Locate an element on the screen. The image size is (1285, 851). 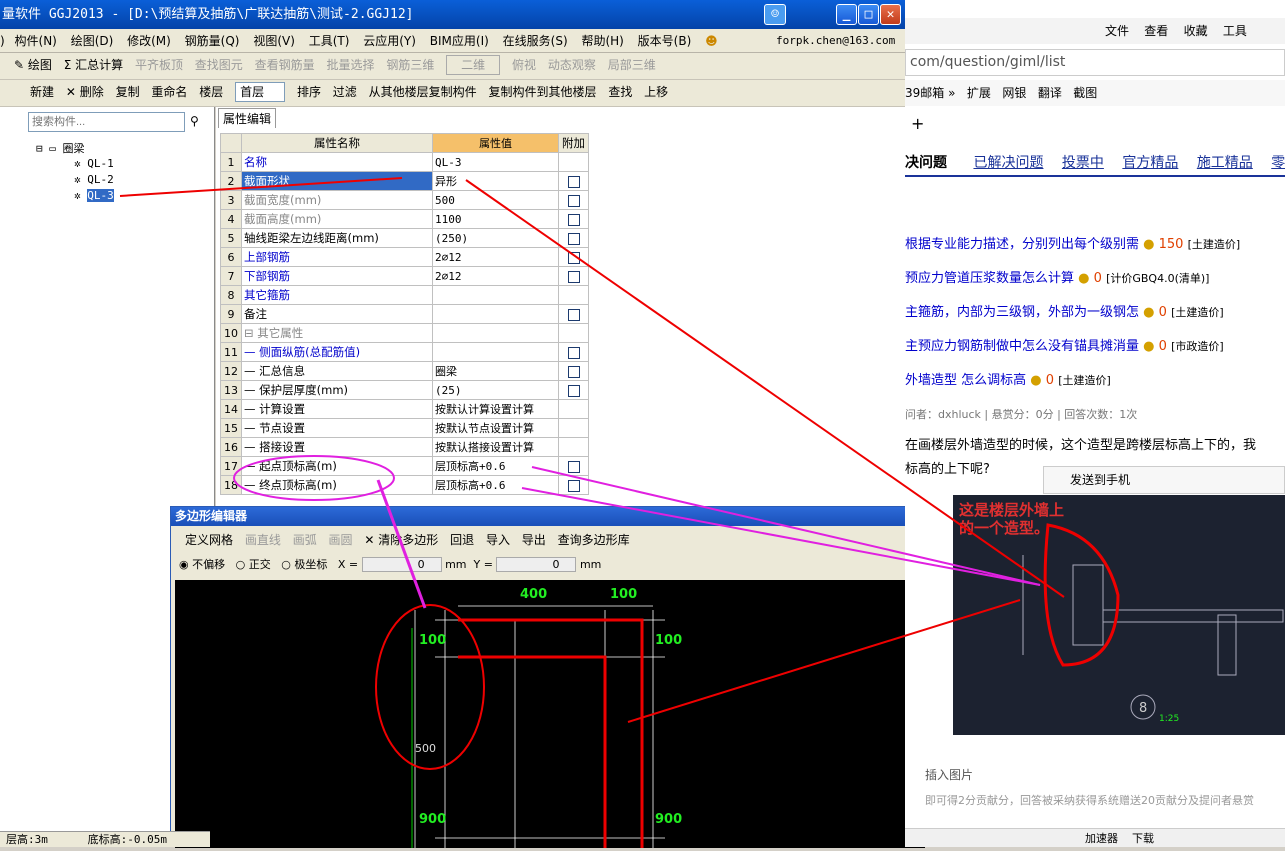
y-input: 0 is located at coordinates (536, 564).